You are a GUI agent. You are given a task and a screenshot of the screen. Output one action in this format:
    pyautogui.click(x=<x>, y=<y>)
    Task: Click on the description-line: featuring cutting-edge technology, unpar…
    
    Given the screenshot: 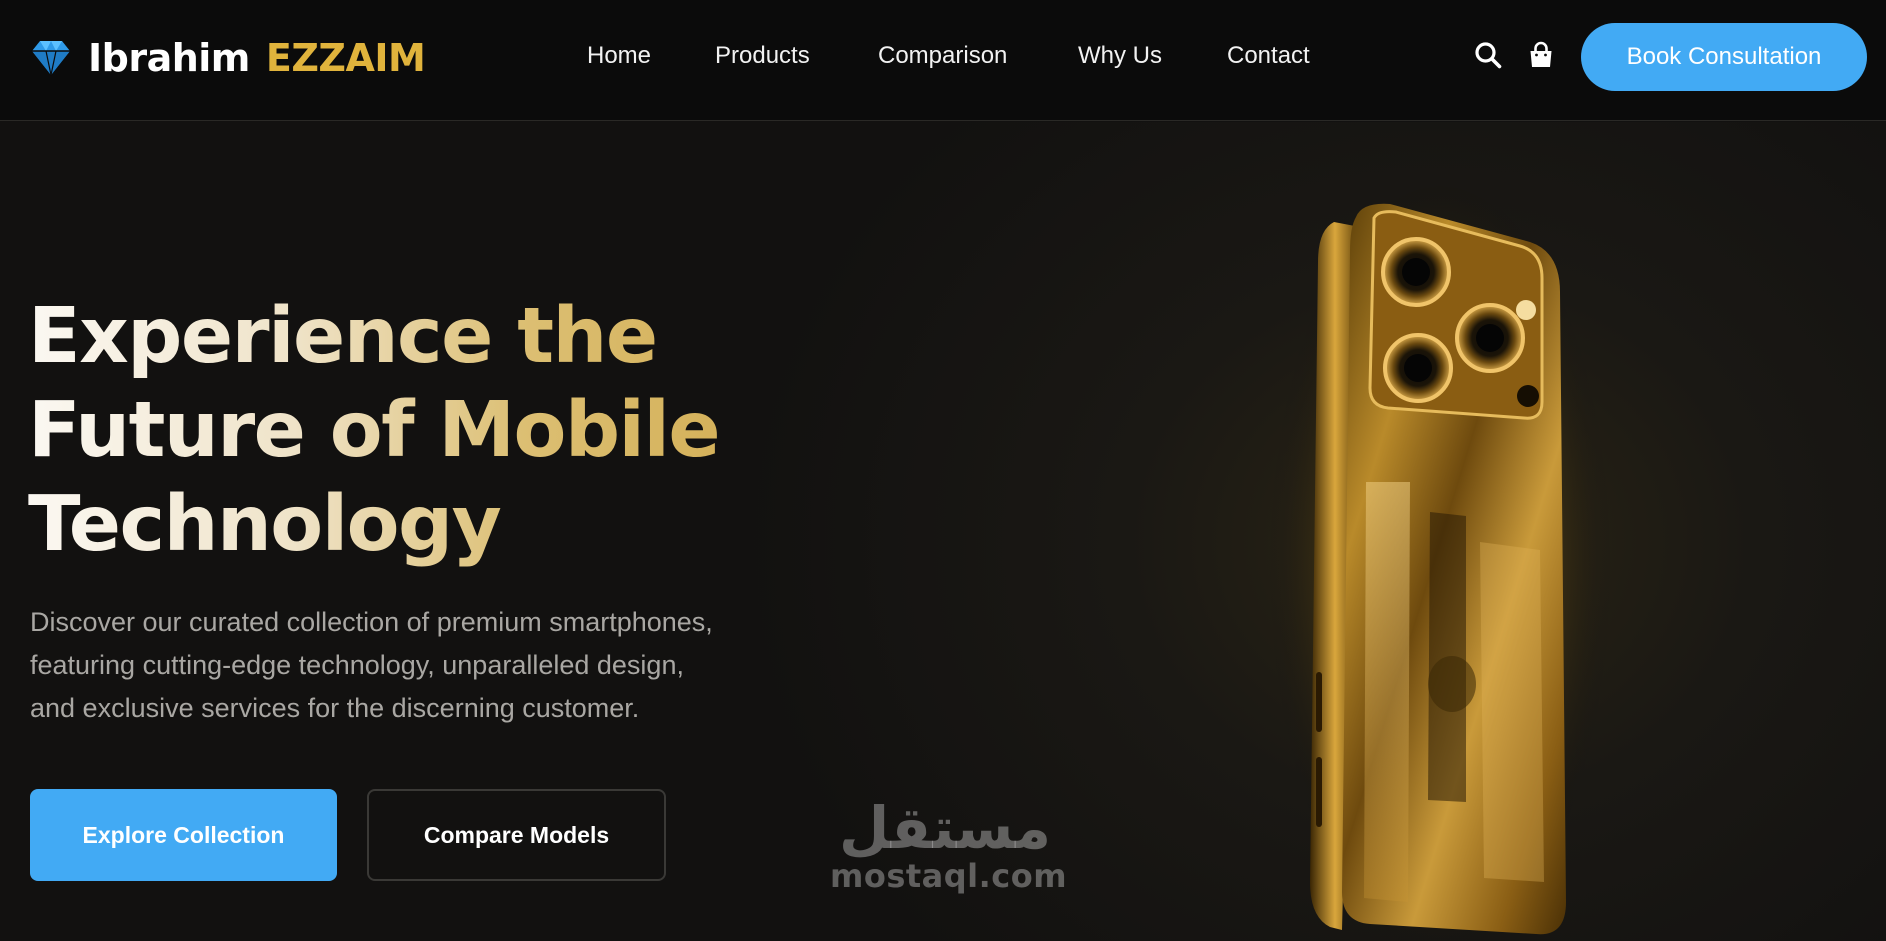 What is the action you would take?
    pyautogui.click(x=357, y=665)
    